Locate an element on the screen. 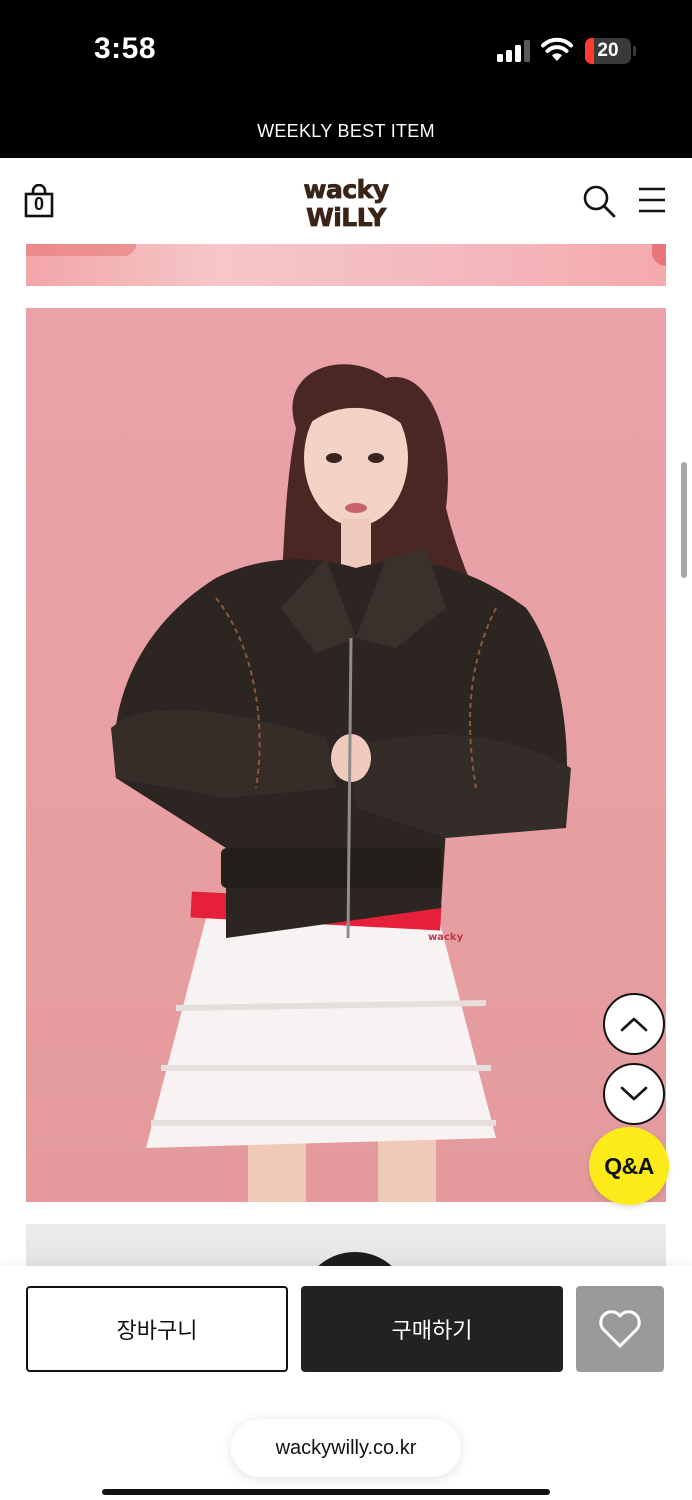  battery-icon: 20 is located at coordinates (608, 51).